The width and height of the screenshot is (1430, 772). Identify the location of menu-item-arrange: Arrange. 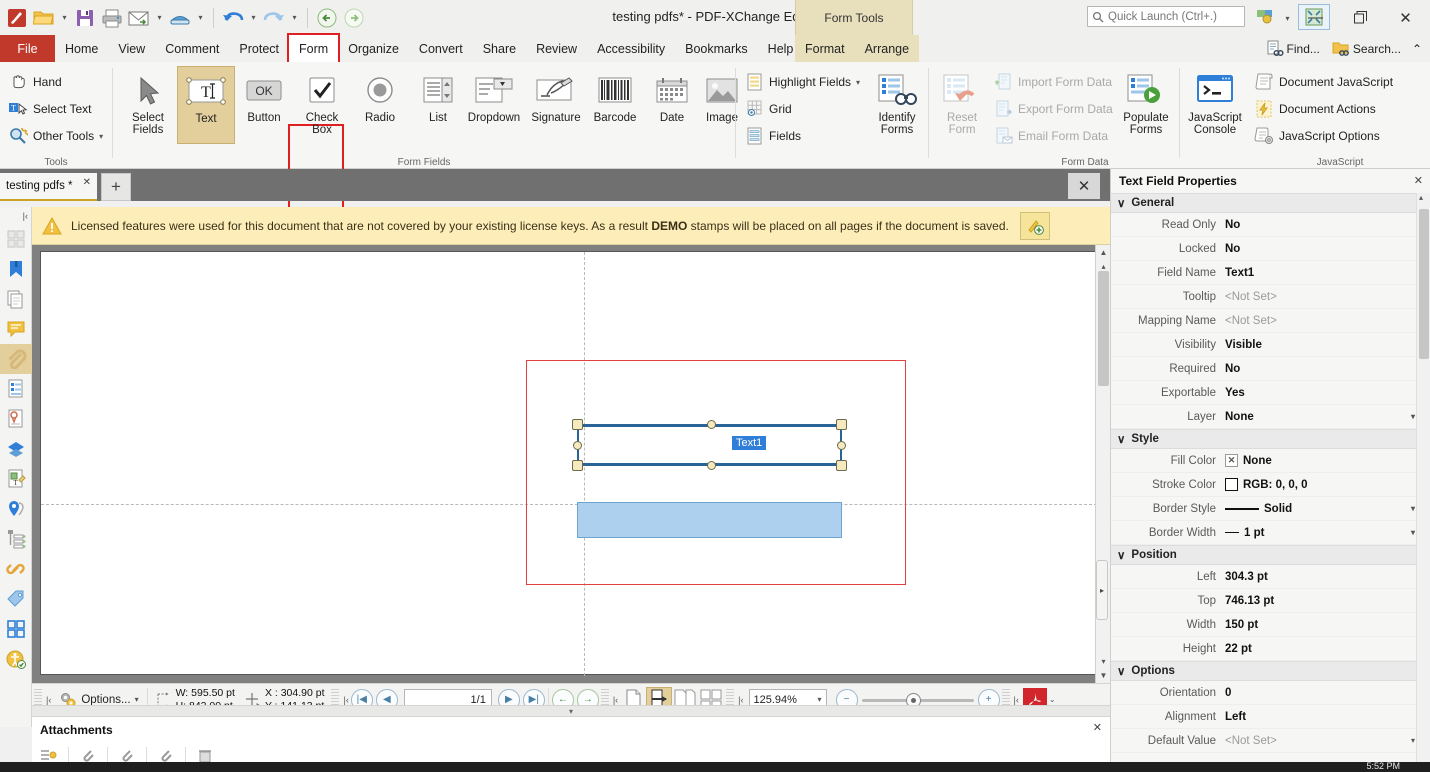
(887, 48).